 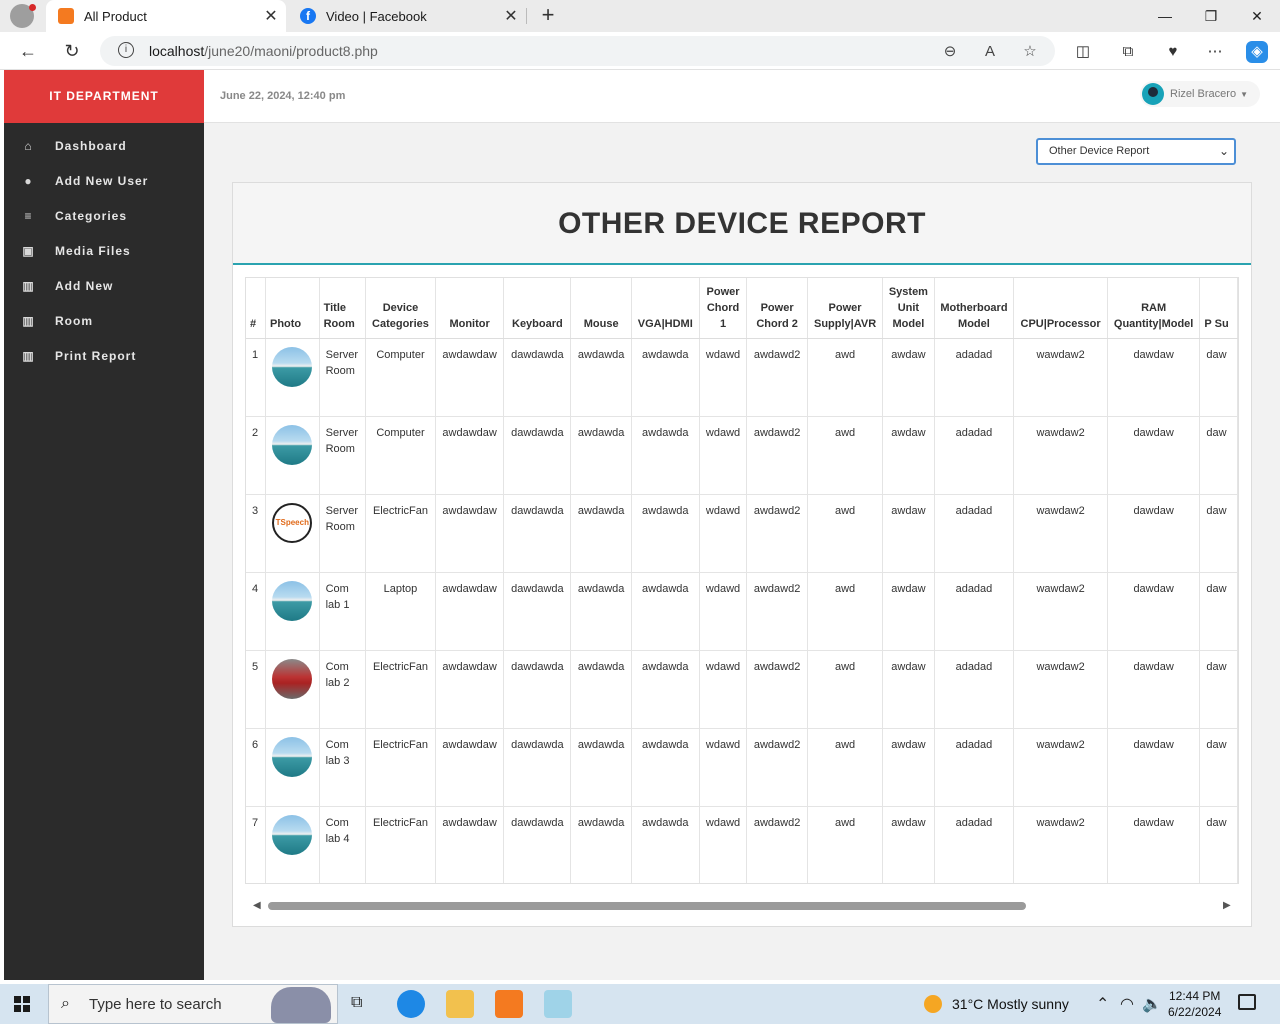 What do you see at coordinates (1154, 308) in the screenshot?
I see `column-header-ram-quantity-model: RAM Quantity|Model` at bounding box center [1154, 308].